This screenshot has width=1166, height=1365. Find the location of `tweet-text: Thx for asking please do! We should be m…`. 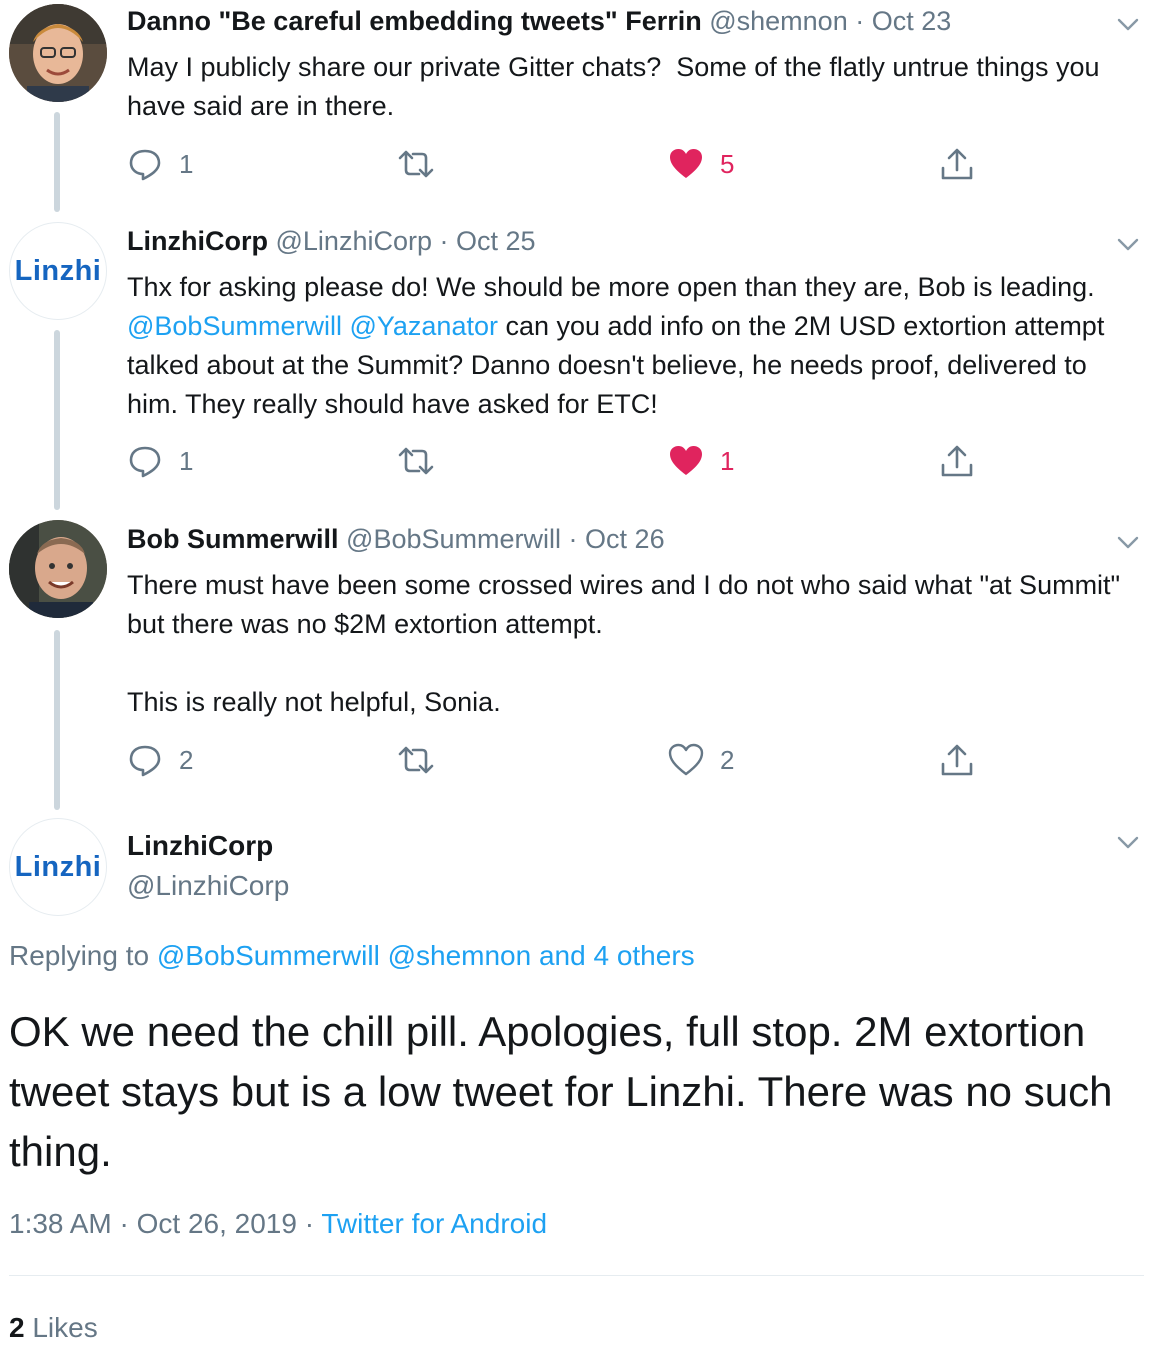

tweet-text: Thx for asking please do! We should be m… is located at coordinates (632, 346).